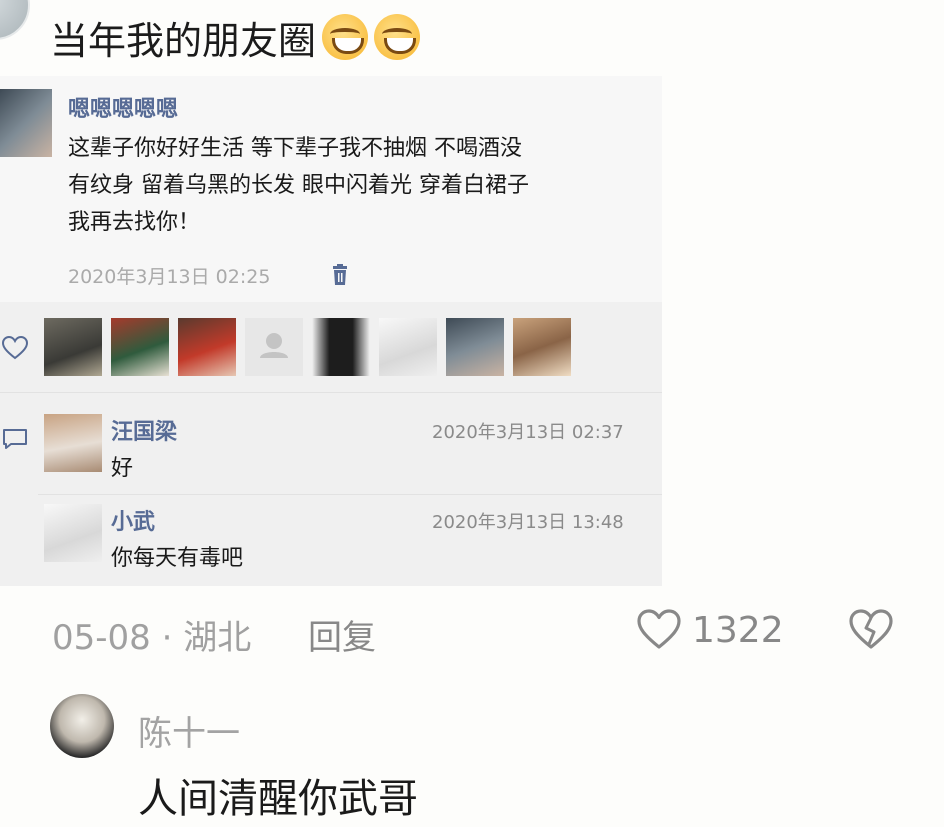 Image resolution: width=944 pixels, height=827 pixels. I want to click on like-count: 1322, so click(738, 630).